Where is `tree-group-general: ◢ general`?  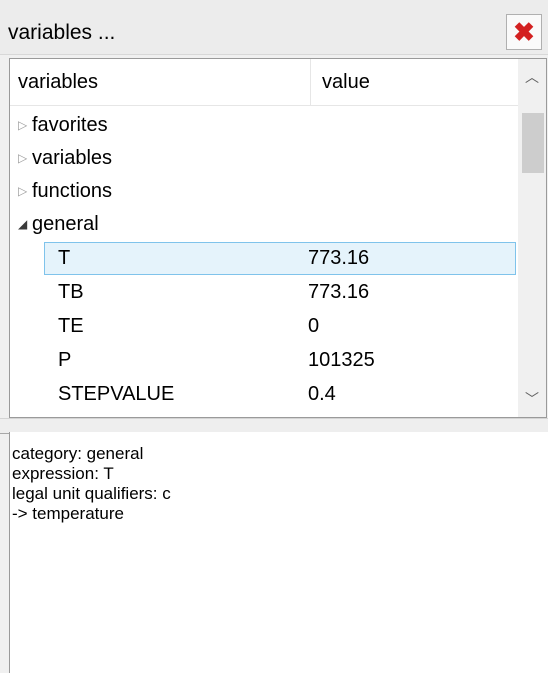 tree-group-general: ◢ general is located at coordinates (264, 224).